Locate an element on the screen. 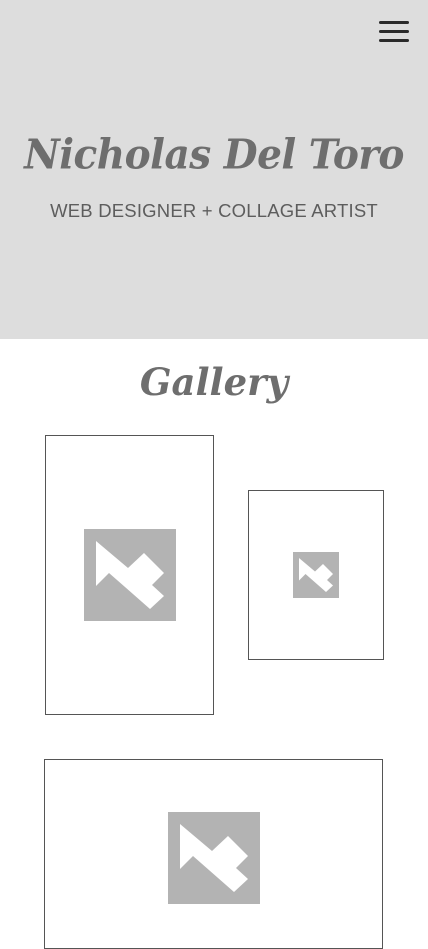 This screenshot has height=949, width=428. hamburger-menu-icon is located at coordinates (394, 32).